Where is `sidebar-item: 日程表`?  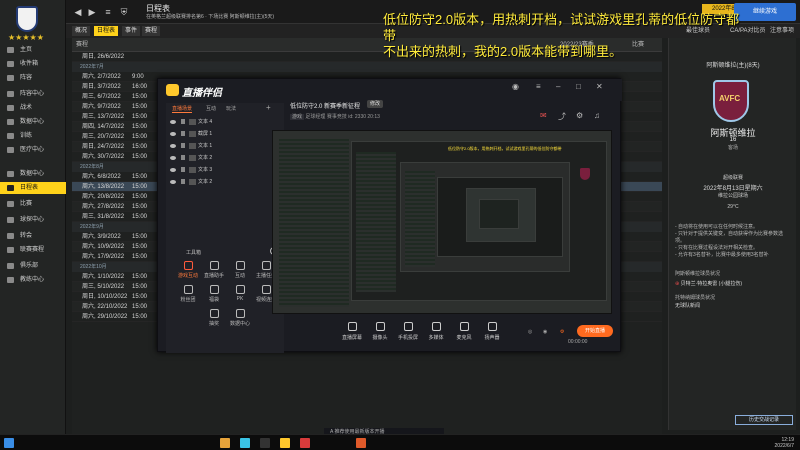
sidebar-item: 日程表 is located at coordinates (33, 188).